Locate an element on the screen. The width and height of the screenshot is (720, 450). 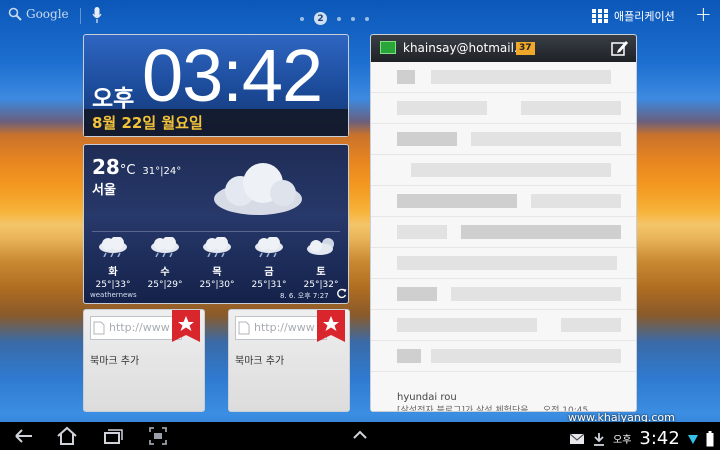
forecast-day-name: 금 is located at coordinates (269, 272).